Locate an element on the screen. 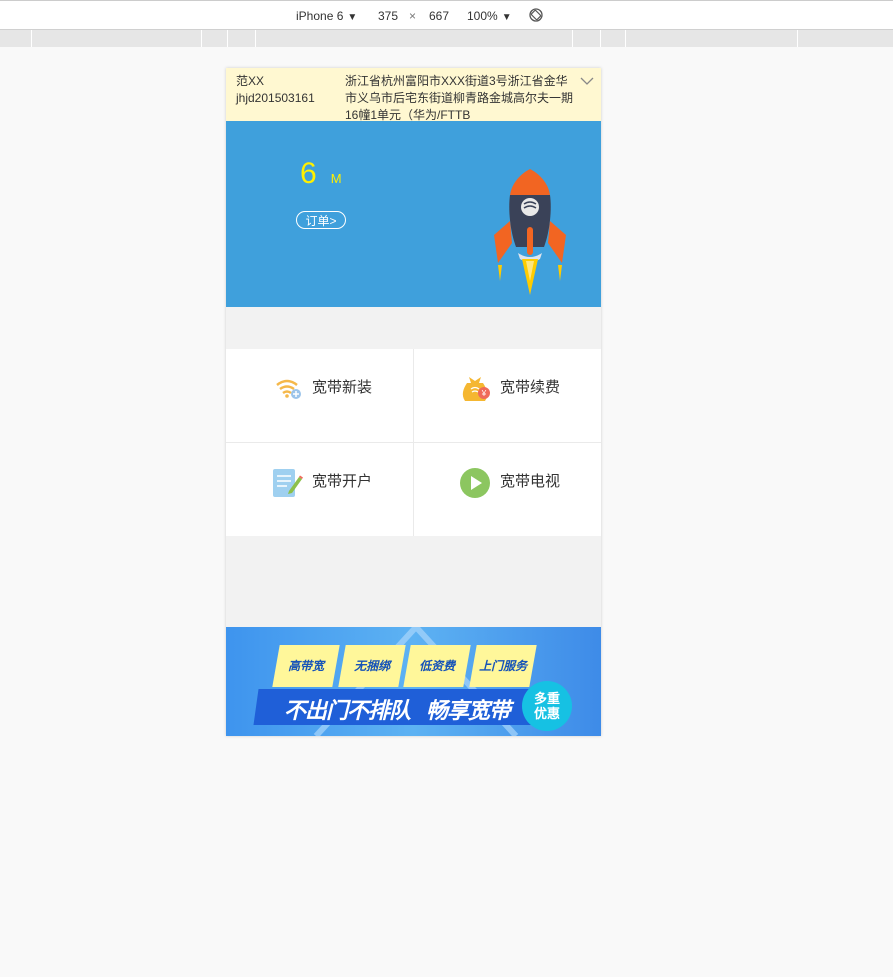 This screenshot has height=977, width=893. money-bag-icon: ¥ is located at coordinates (476, 389).